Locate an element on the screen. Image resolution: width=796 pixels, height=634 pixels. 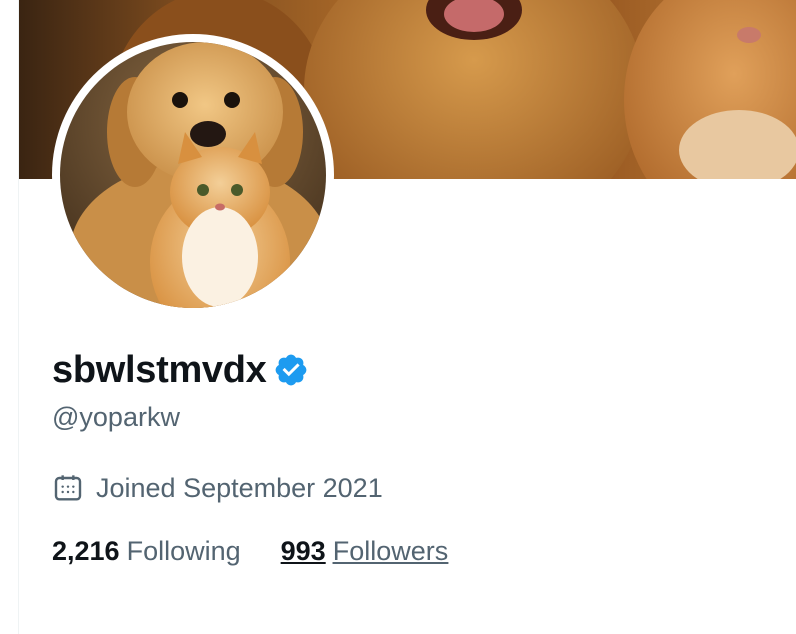
followers-count: 993 is located at coordinates (303, 551).